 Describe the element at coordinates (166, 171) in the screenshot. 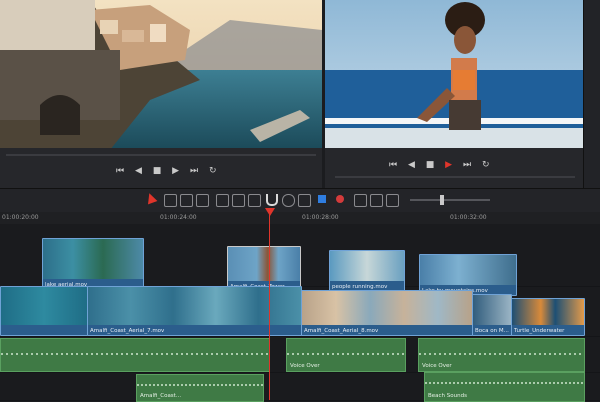

I see `source-transport-controls: ⏮ ◀ ■ ▶ ⏭ ↻` at that location.